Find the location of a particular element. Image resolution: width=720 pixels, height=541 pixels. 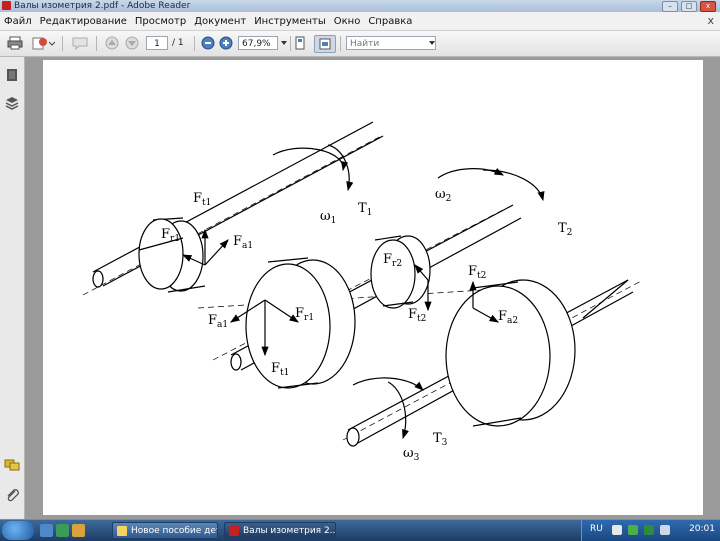

menu-help: Справка is located at coordinates (390, 21).